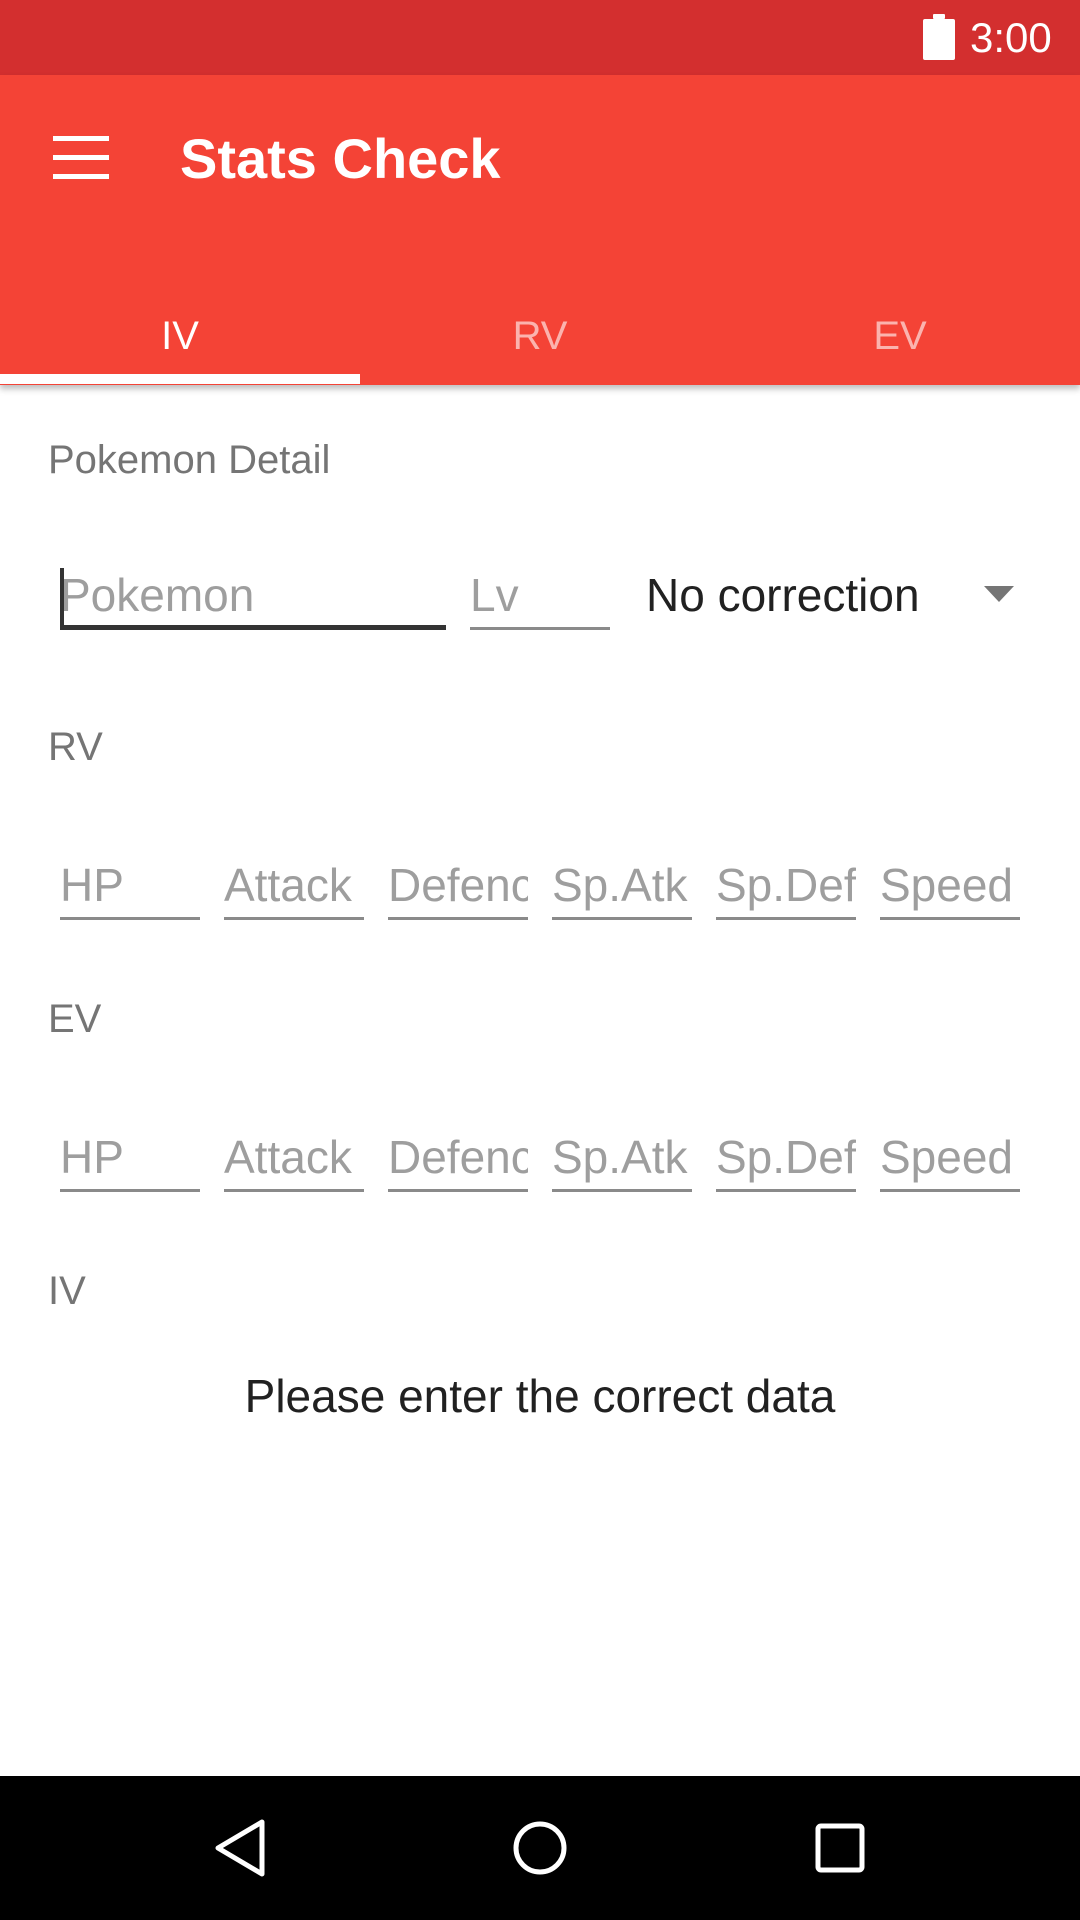 This screenshot has height=1920, width=1080. Describe the element at coordinates (999, 594) in the screenshot. I see `dropdown-arrow-icon` at that location.